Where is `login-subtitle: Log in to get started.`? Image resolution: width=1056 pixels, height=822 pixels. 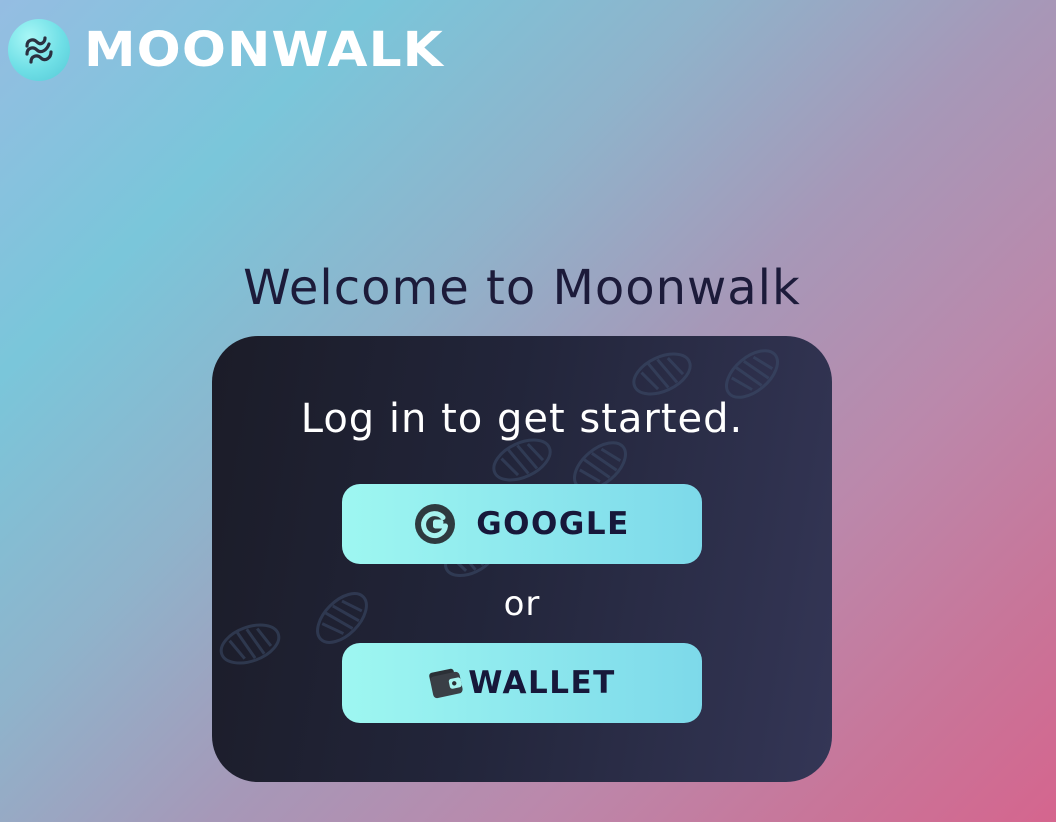
login-subtitle: Log in to get started. is located at coordinates (522, 419).